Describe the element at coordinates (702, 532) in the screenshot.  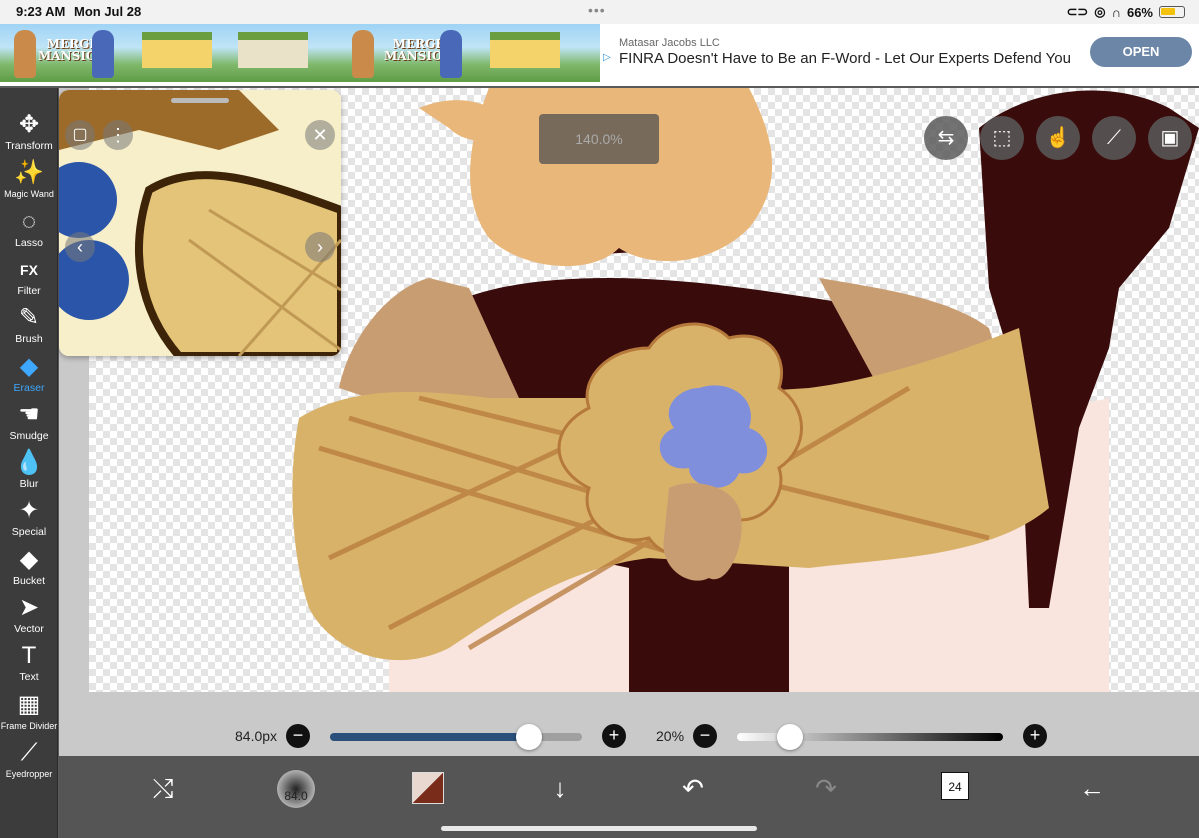
I see `artwork-brooch-drop` at that location.